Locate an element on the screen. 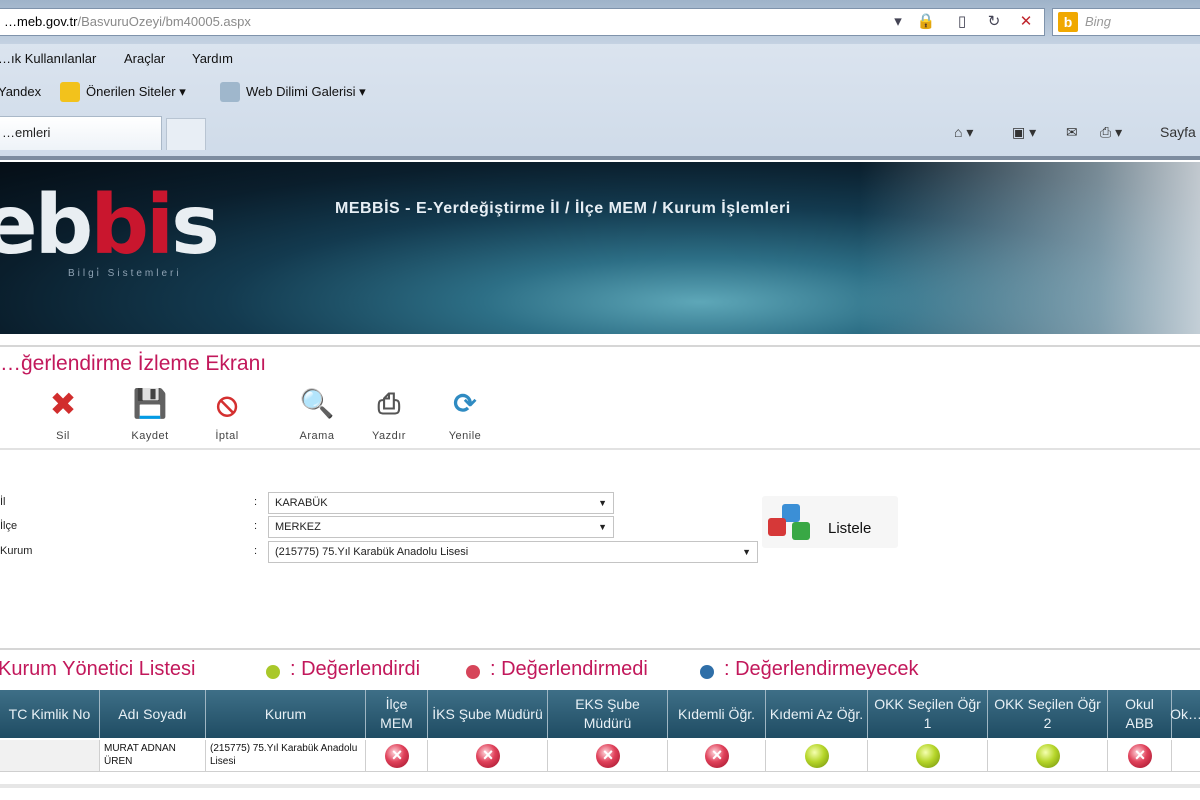 Image resolution: width=1200 pixels, height=800 pixels. district-select: MERKEZ ▼ is located at coordinates (441, 527).